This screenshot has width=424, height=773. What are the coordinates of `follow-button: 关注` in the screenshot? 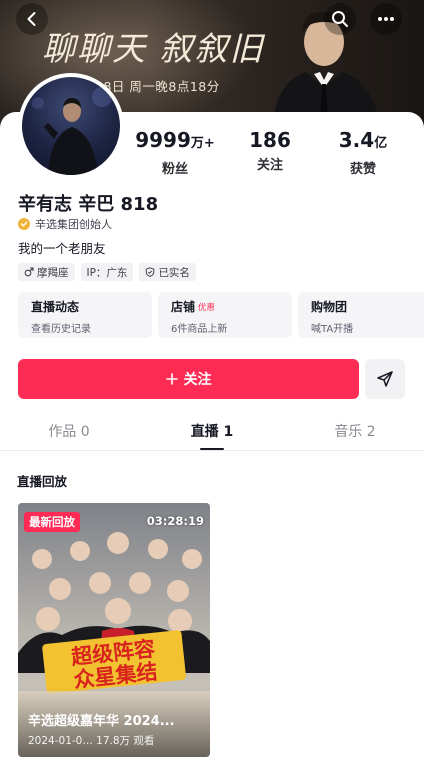 It's located at (188, 379).